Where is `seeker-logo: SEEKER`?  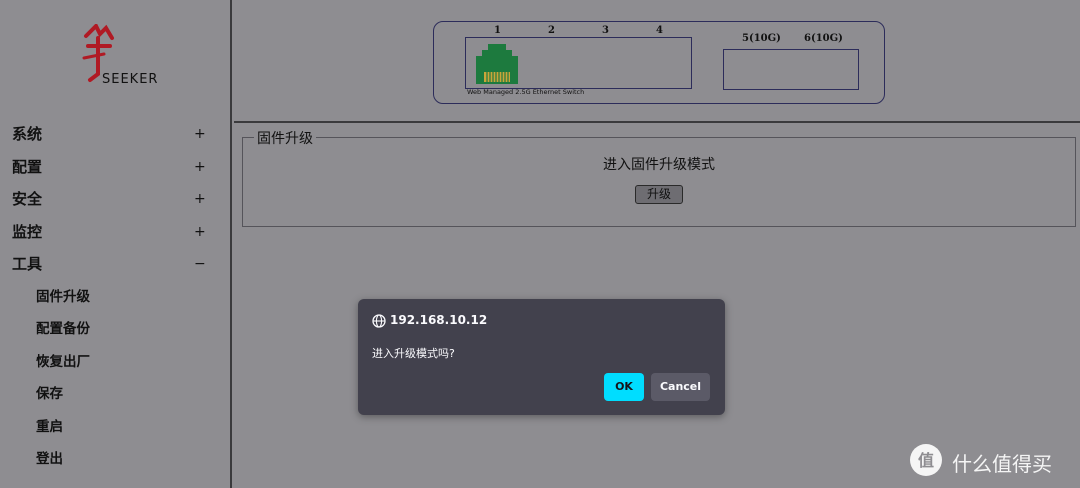 seeker-logo: SEEKER is located at coordinates (117, 59).